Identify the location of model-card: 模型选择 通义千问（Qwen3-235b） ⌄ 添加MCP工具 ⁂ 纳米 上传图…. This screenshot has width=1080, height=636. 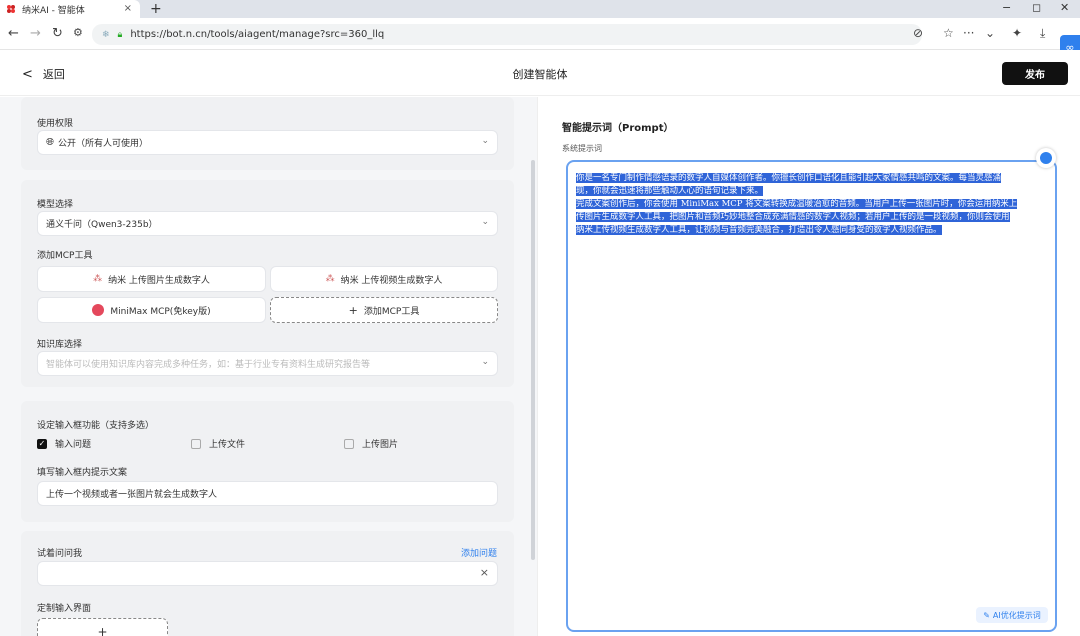
(267, 283).